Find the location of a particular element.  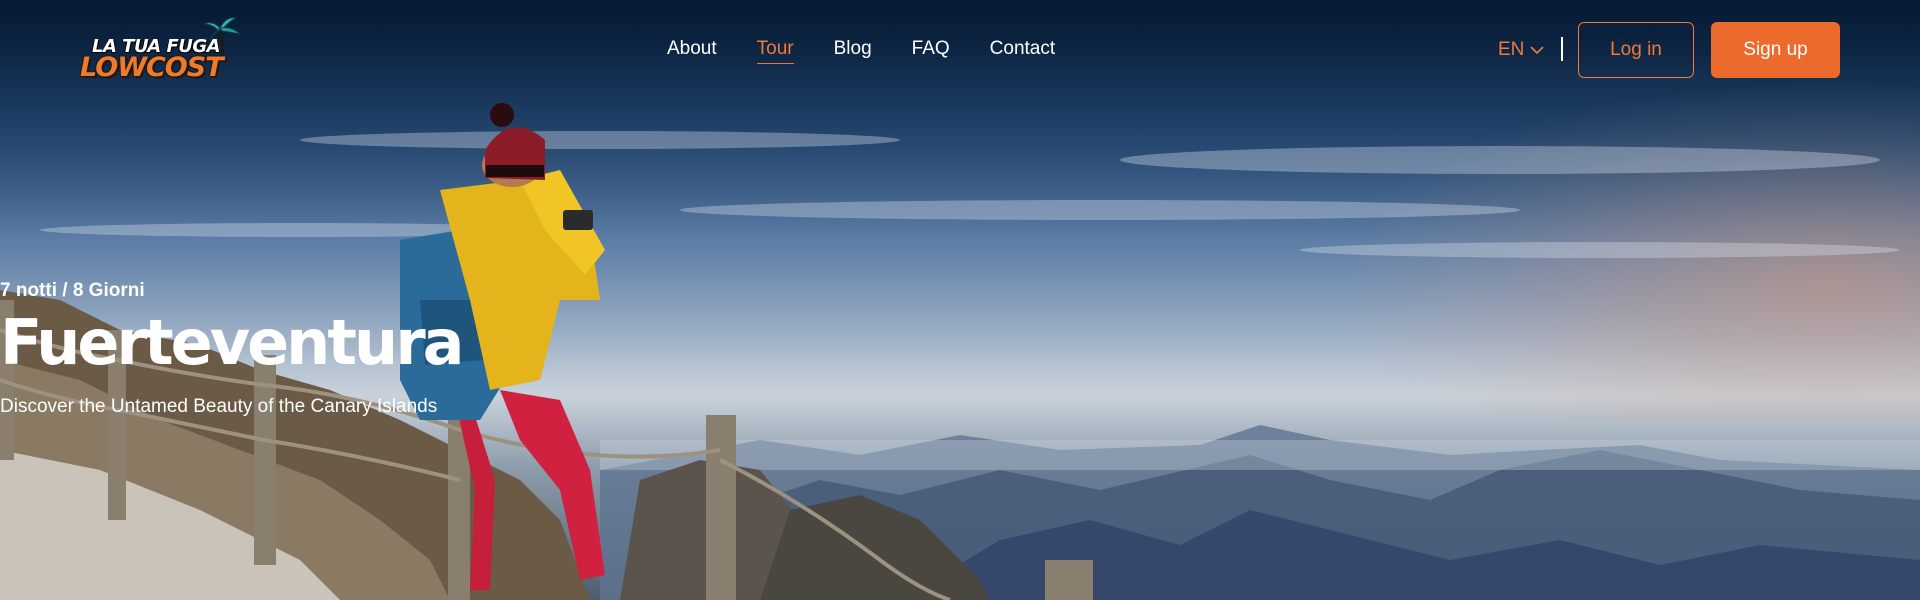

language-selector: EN is located at coordinates (1521, 50).